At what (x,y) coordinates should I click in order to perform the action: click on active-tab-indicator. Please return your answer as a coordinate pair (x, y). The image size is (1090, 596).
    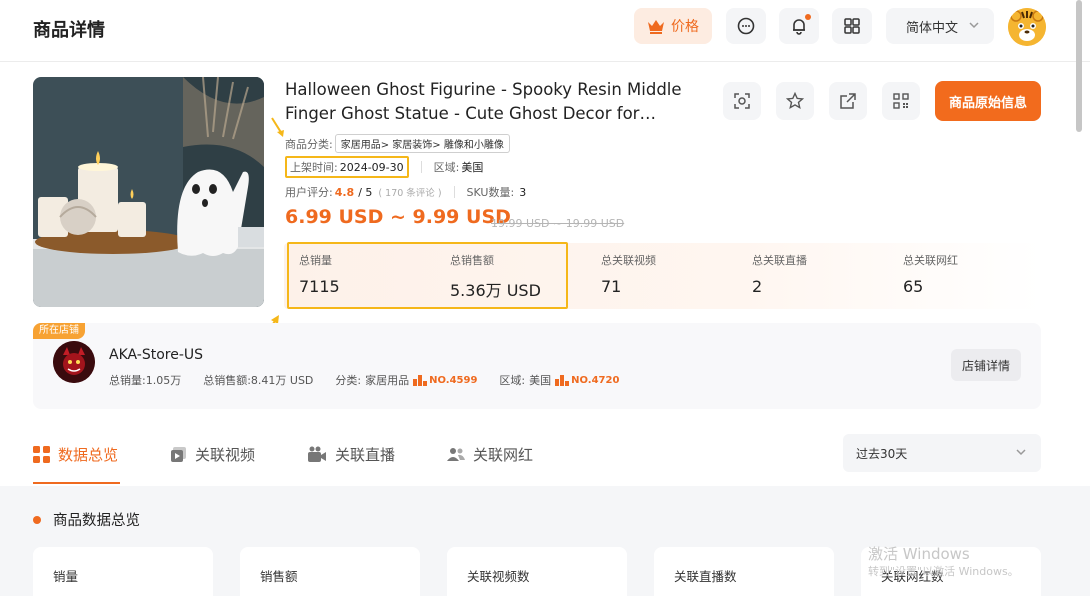
    Looking at the image, I should click on (76, 483).